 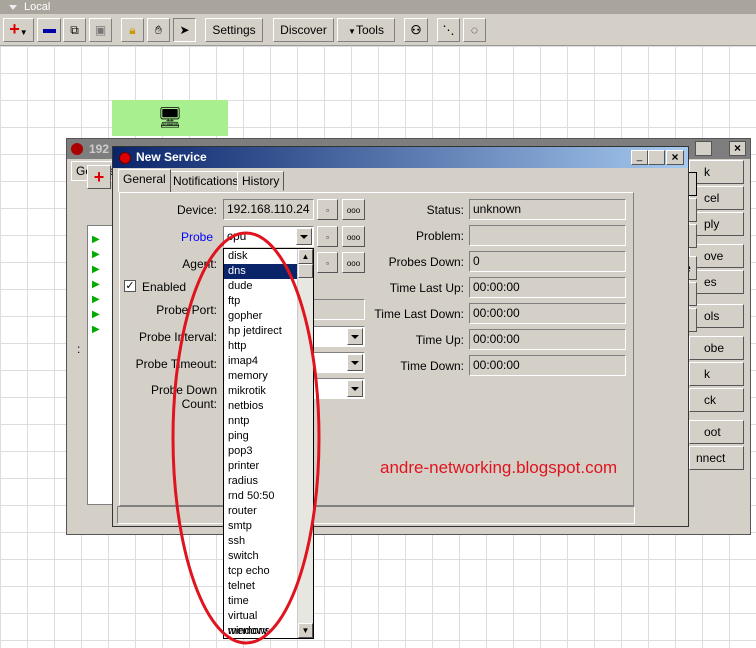 What do you see at coordinates (144, 180) in the screenshot?
I see `tab-general: General` at bounding box center [144, 180].